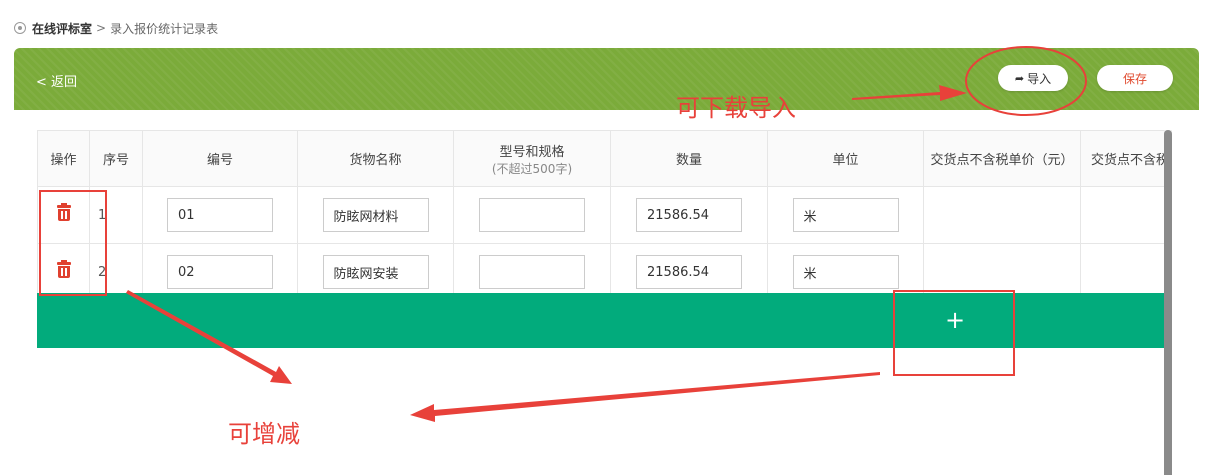  What do you see at coordinates (601, 272) in the screenshot?
I see `table-row: 2` at bounding box center [601, 272].